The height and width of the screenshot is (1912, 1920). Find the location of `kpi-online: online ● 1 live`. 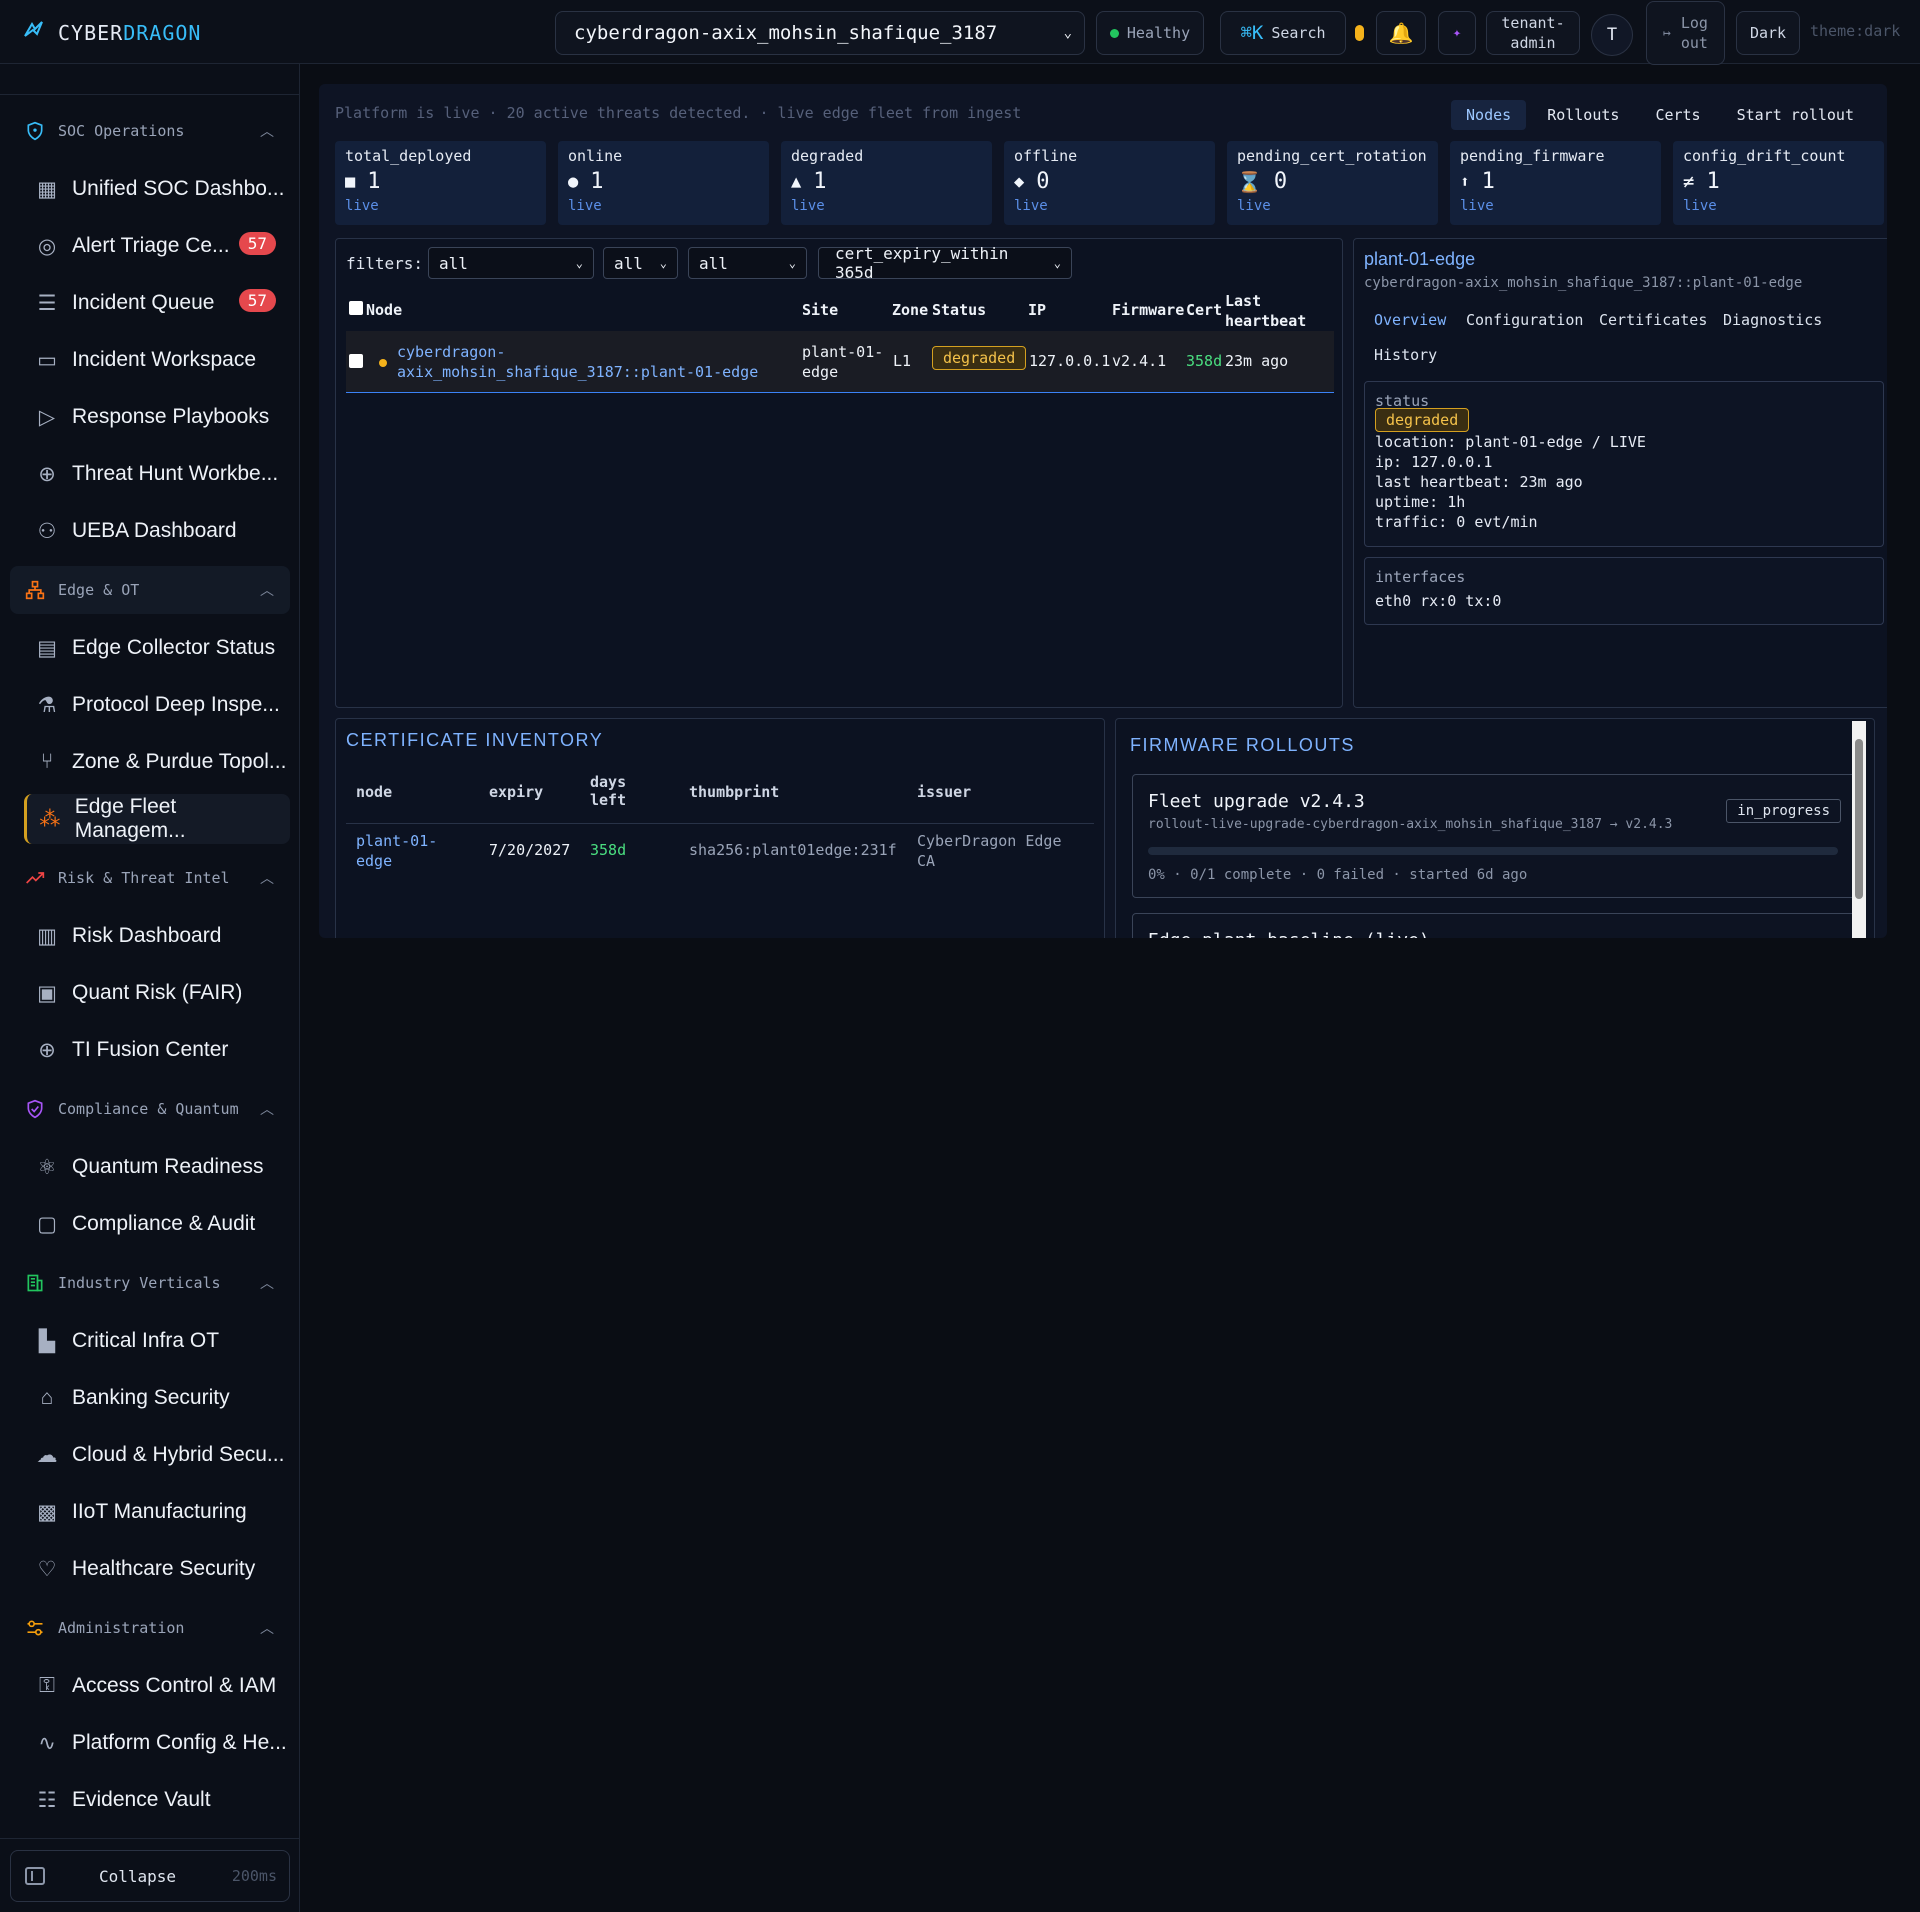

kpi-online: online ● 1 live is located at coordinates (663, 183).